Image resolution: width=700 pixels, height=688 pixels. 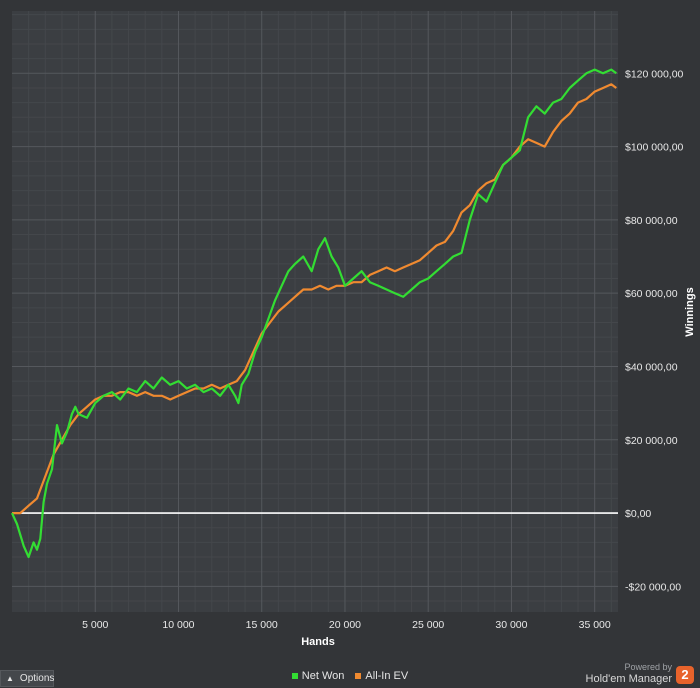 I want to click on legend-swatch-net-won, so click(x=294, y=676).